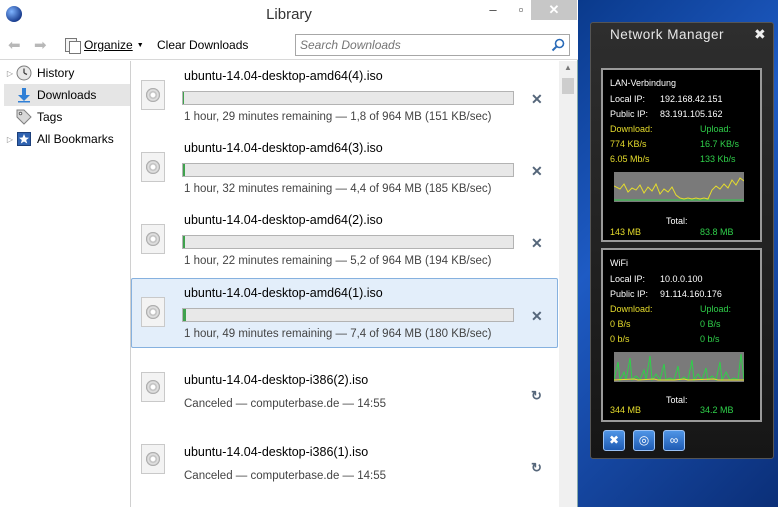 Image resolution: width=778 pixels, height=507 pixels. What do you see at coordinates (558, 45) in the screenshot?
I see `search-icon` at bounding box center [558, 45].